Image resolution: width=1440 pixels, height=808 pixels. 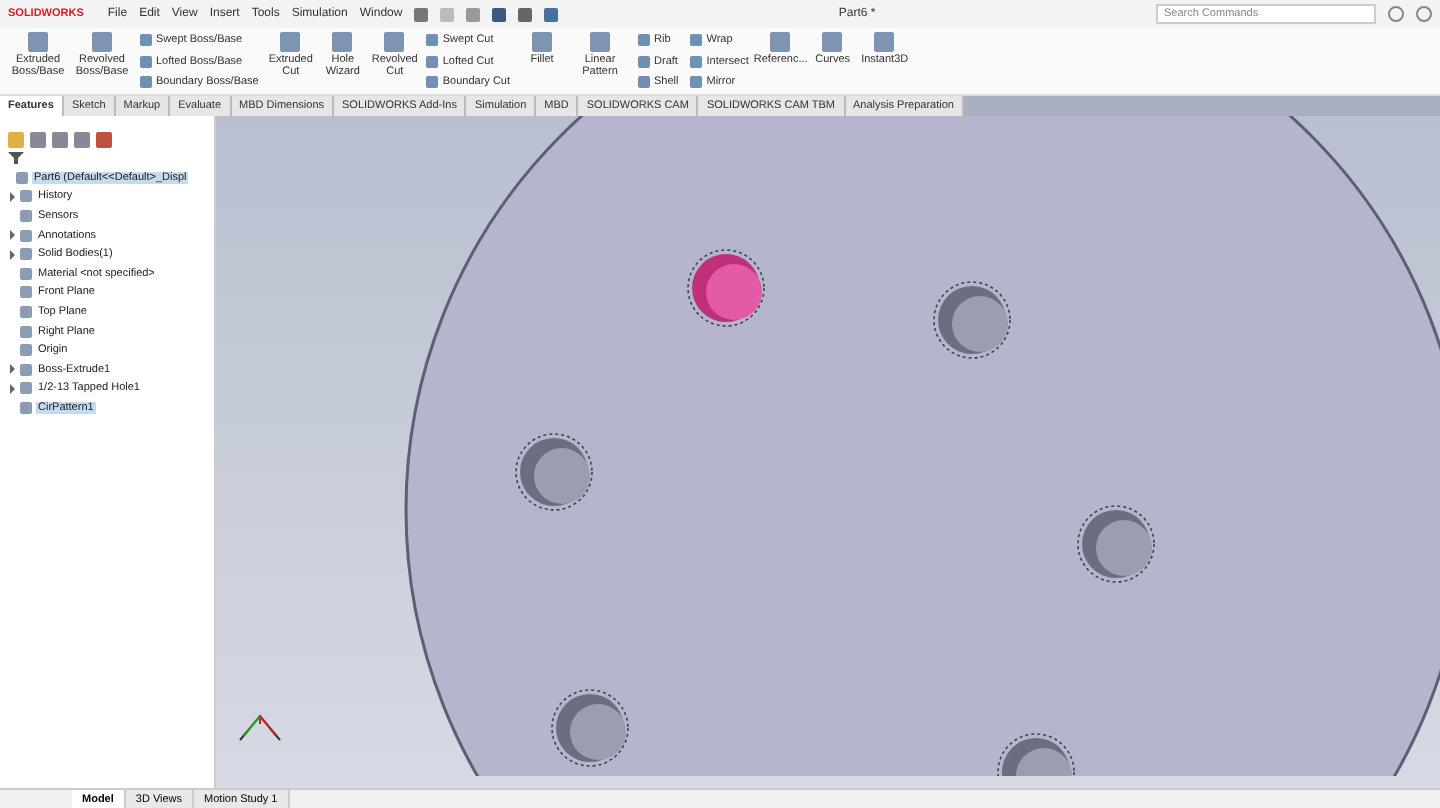 I want to click on triad-icon, so click(x=260, y=727).